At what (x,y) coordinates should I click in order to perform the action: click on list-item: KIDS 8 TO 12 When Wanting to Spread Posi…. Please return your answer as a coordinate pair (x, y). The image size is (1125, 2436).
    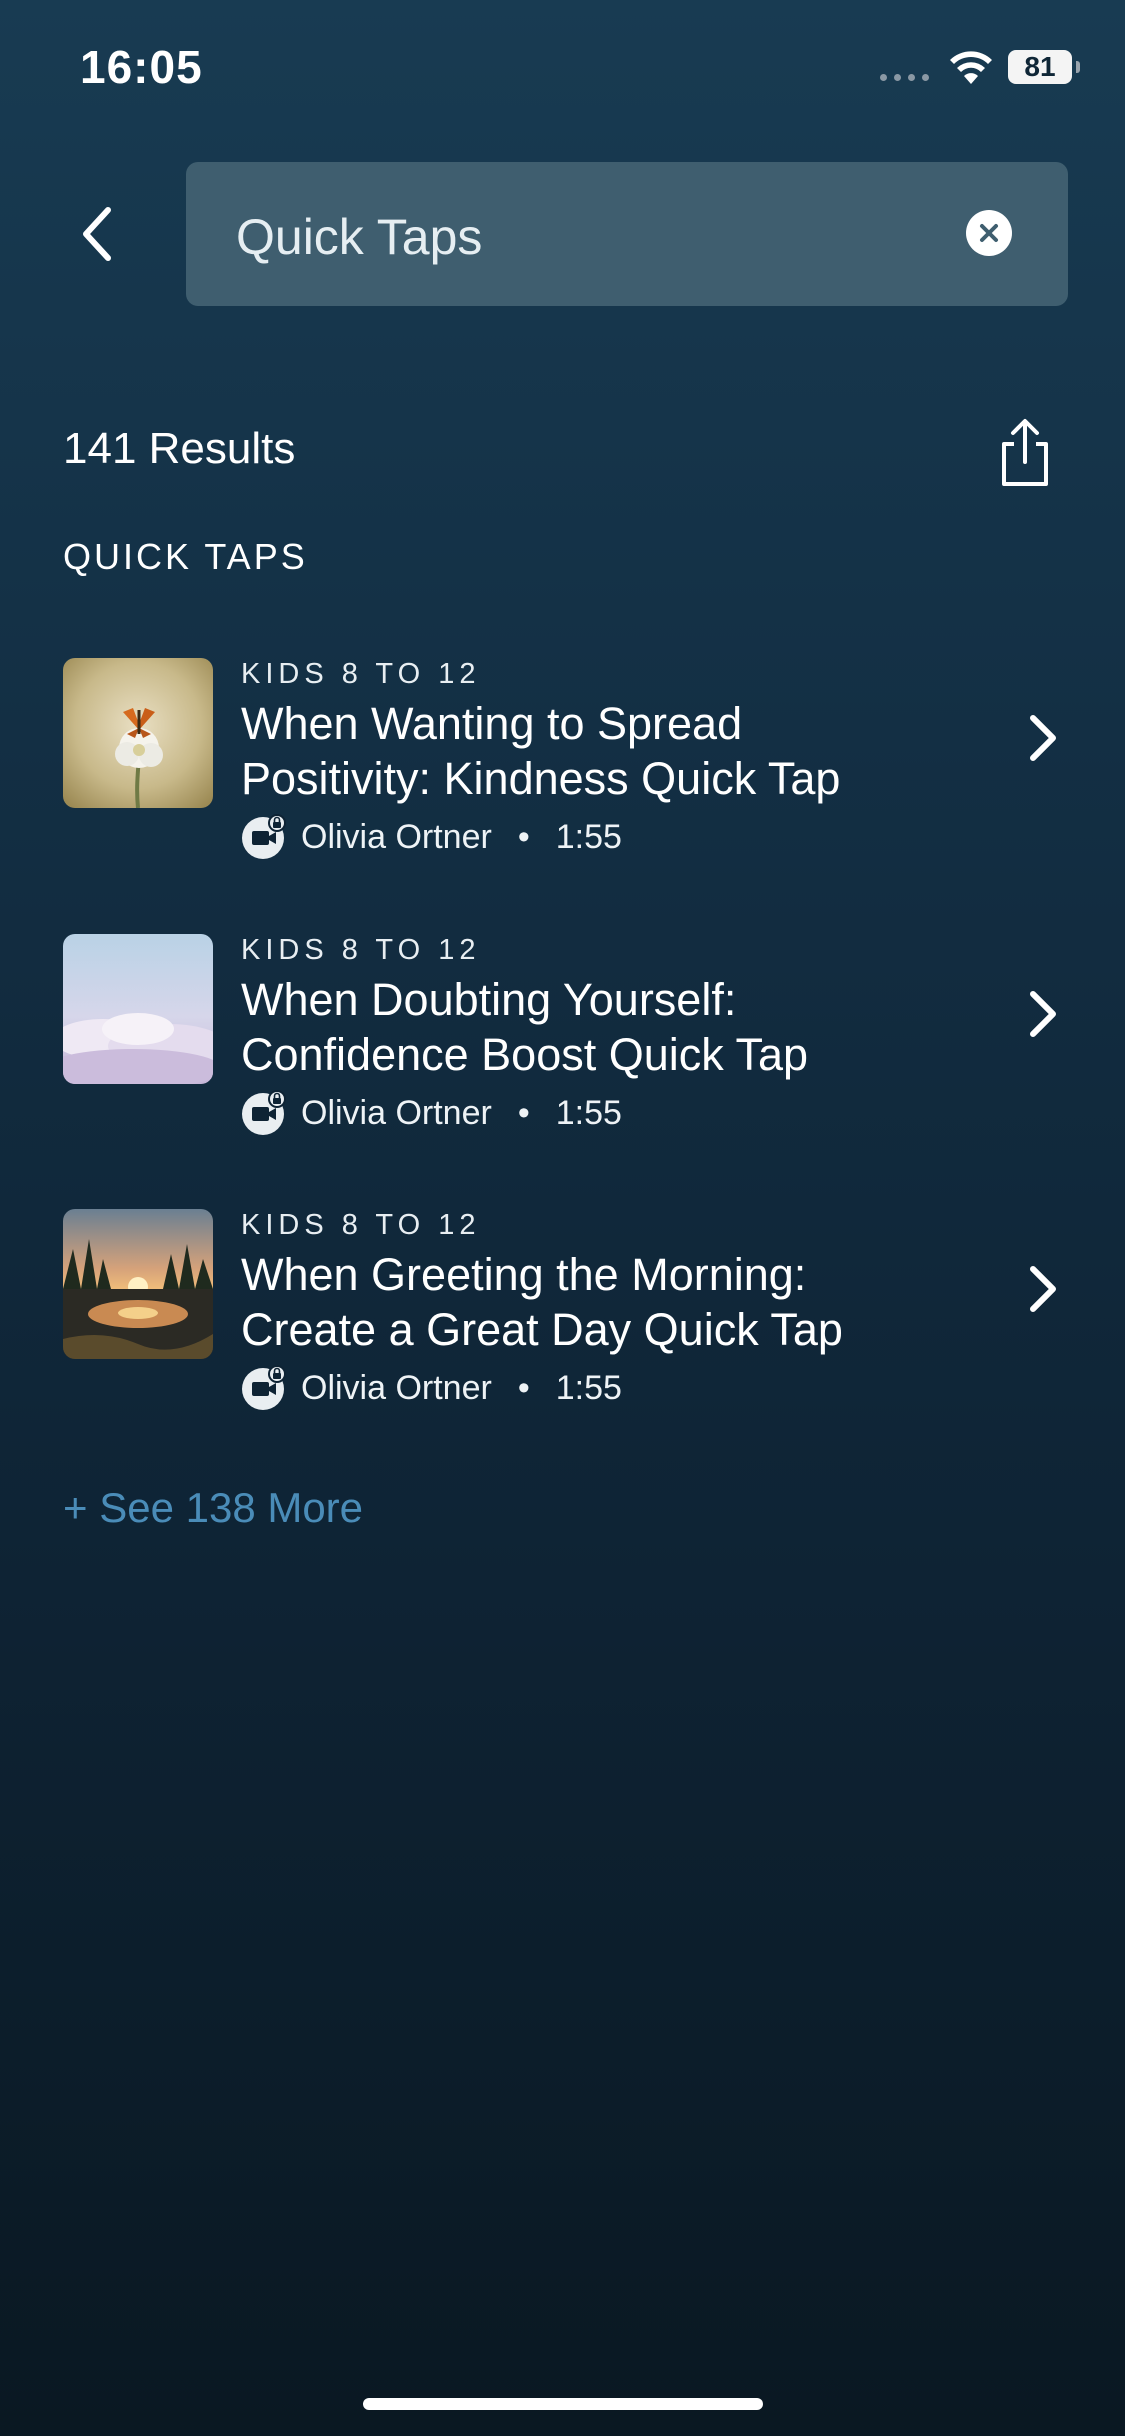
    Looking at the image, I should click on (573, 783).